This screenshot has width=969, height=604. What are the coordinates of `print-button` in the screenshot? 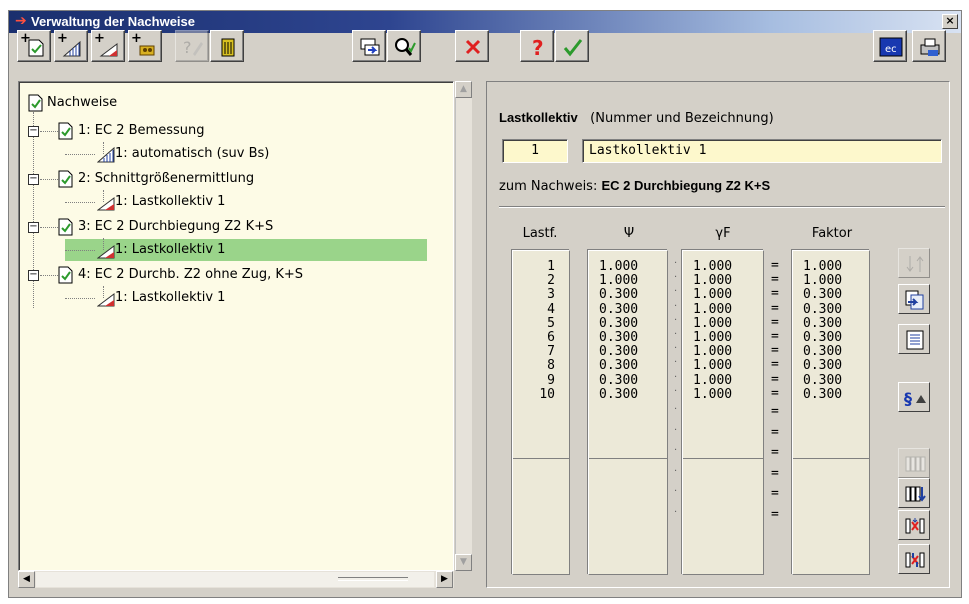 It's located at (929, 46).